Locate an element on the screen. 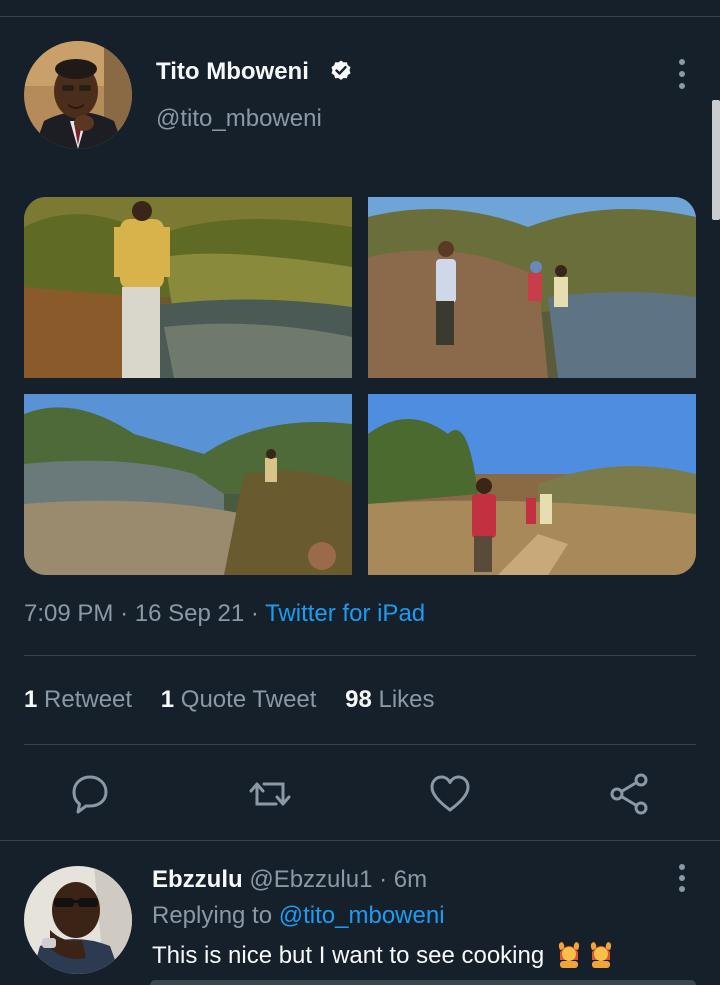  author-handle: @tito_mboweni is located at coordinates (239, 119).